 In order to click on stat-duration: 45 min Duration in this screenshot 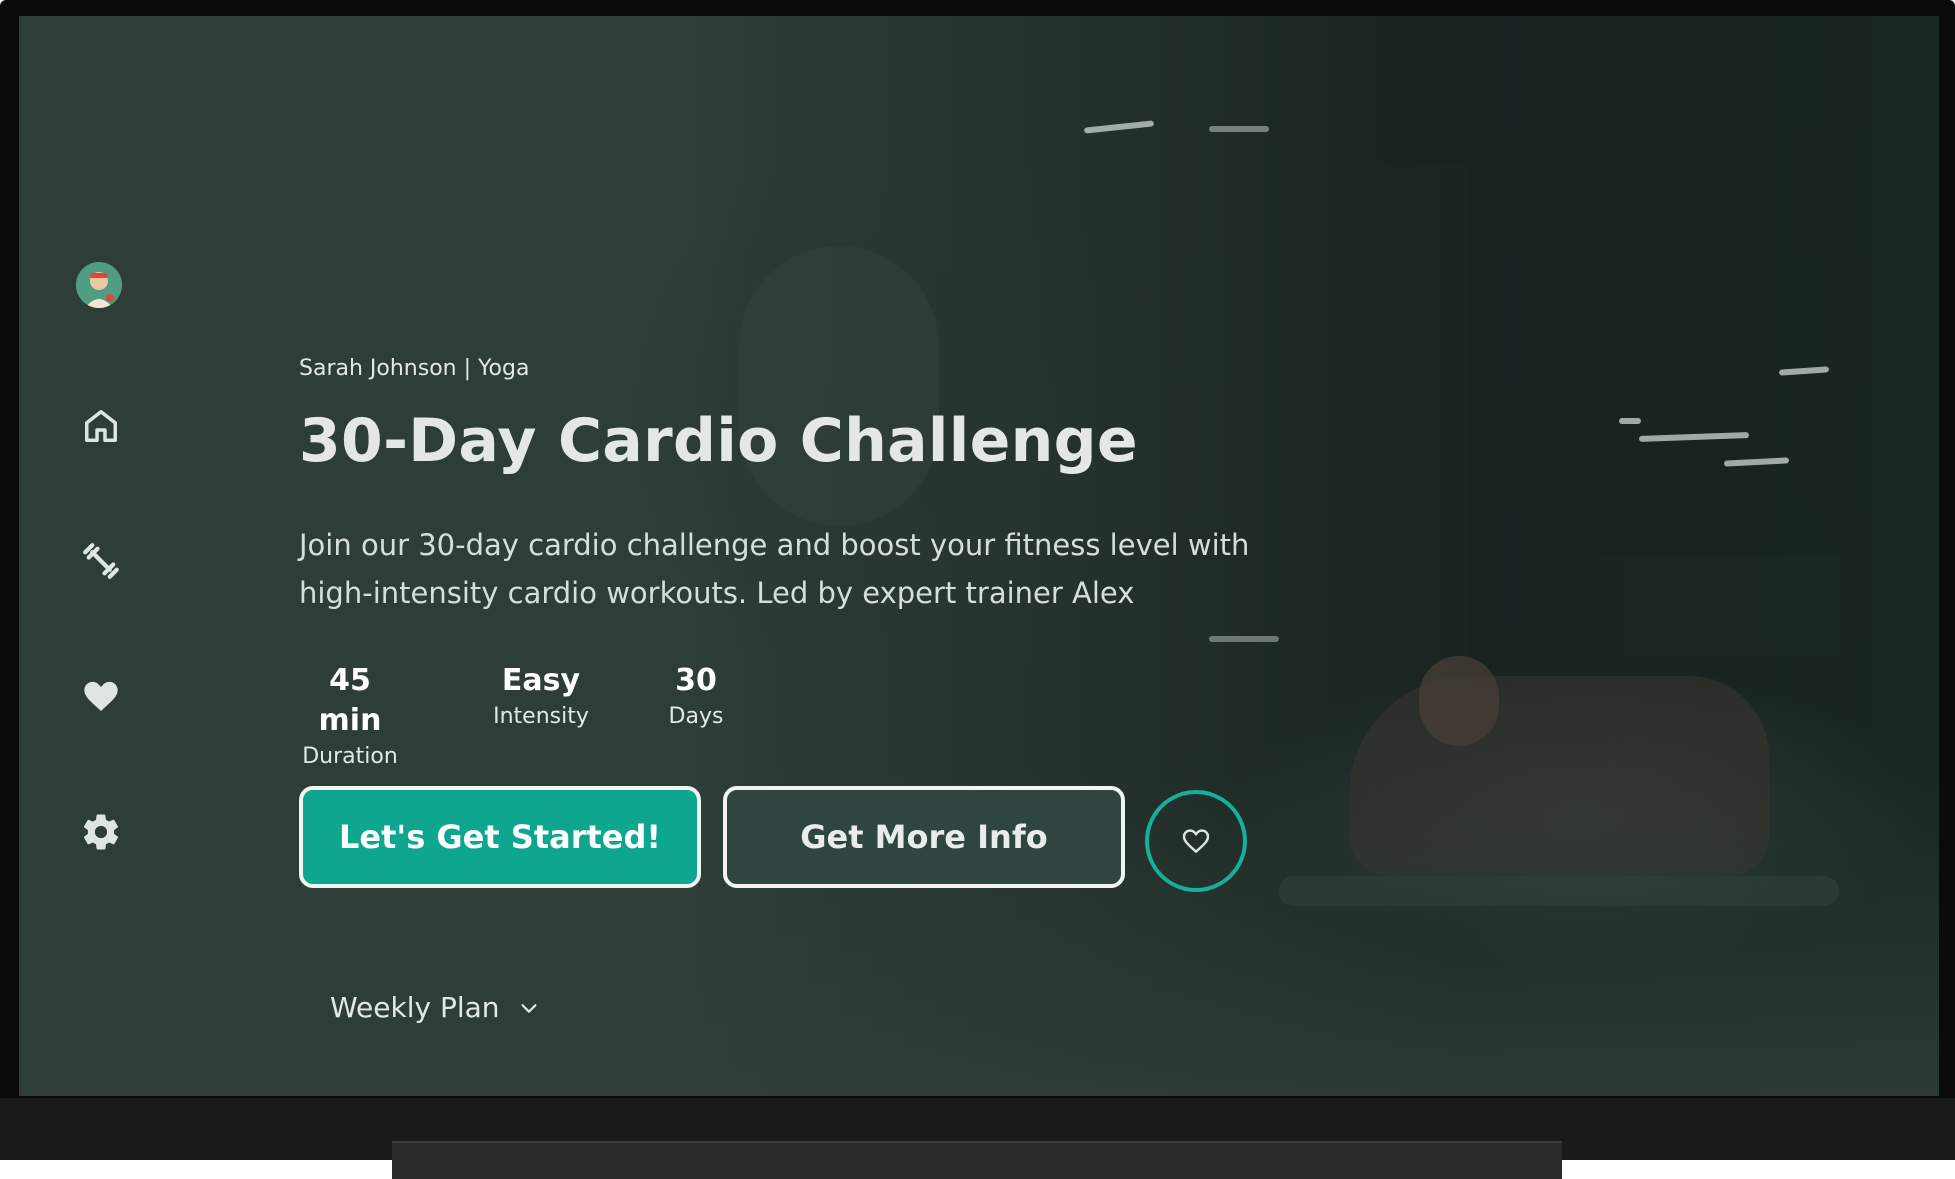, I will do `click(350, 717)`.